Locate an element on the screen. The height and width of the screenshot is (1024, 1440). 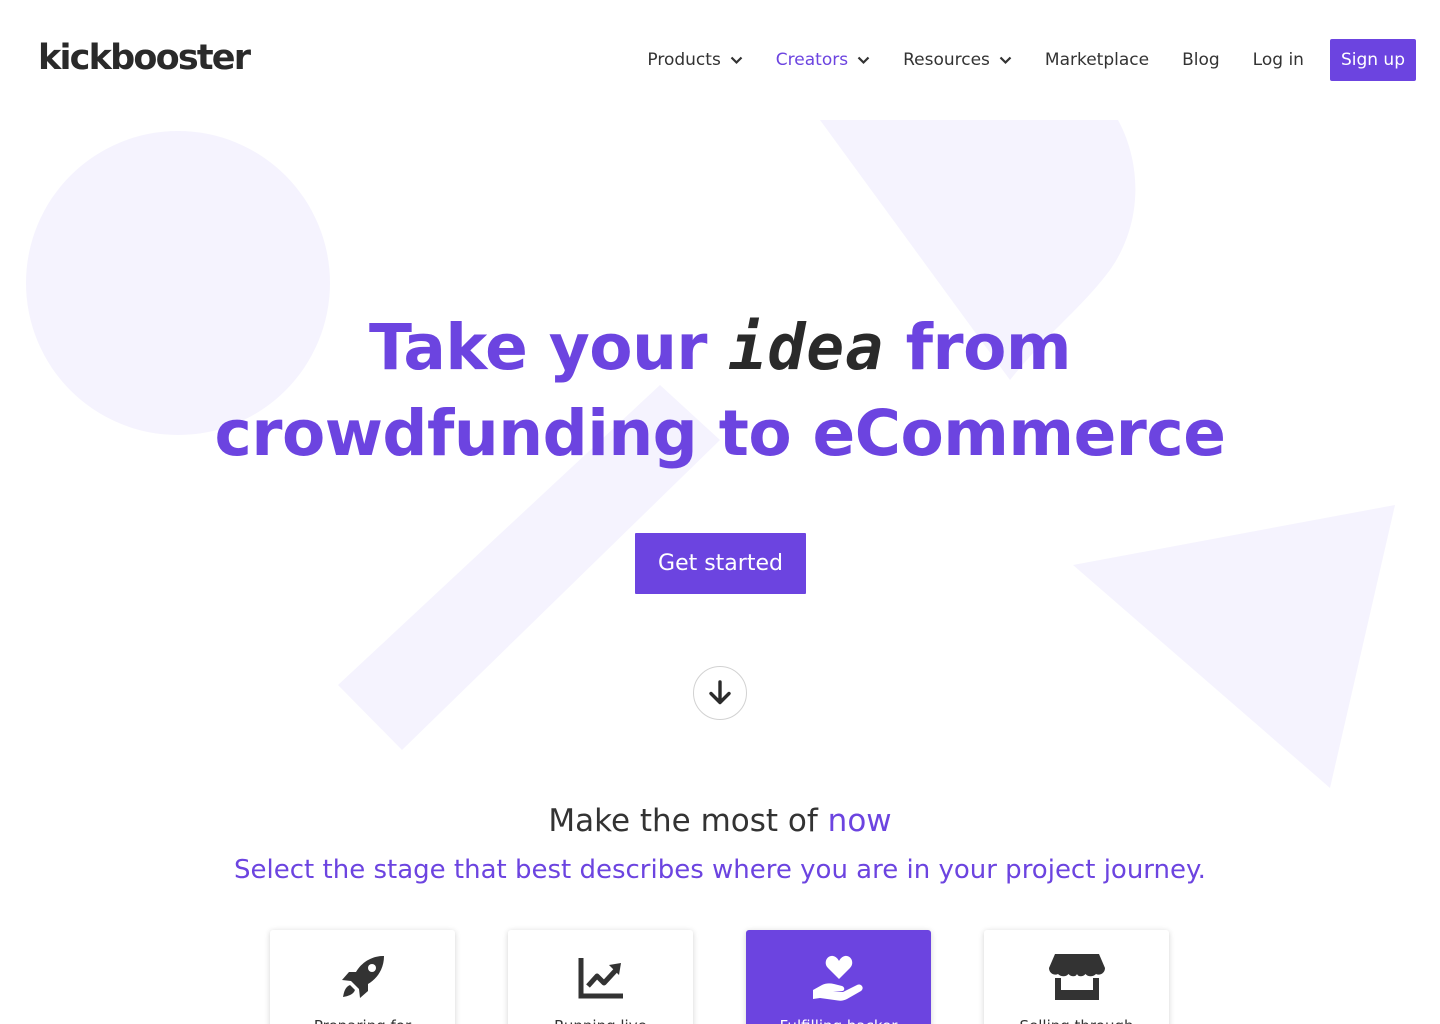
stage-card-preparing: Preparing for is located at coordinates (362, 977).